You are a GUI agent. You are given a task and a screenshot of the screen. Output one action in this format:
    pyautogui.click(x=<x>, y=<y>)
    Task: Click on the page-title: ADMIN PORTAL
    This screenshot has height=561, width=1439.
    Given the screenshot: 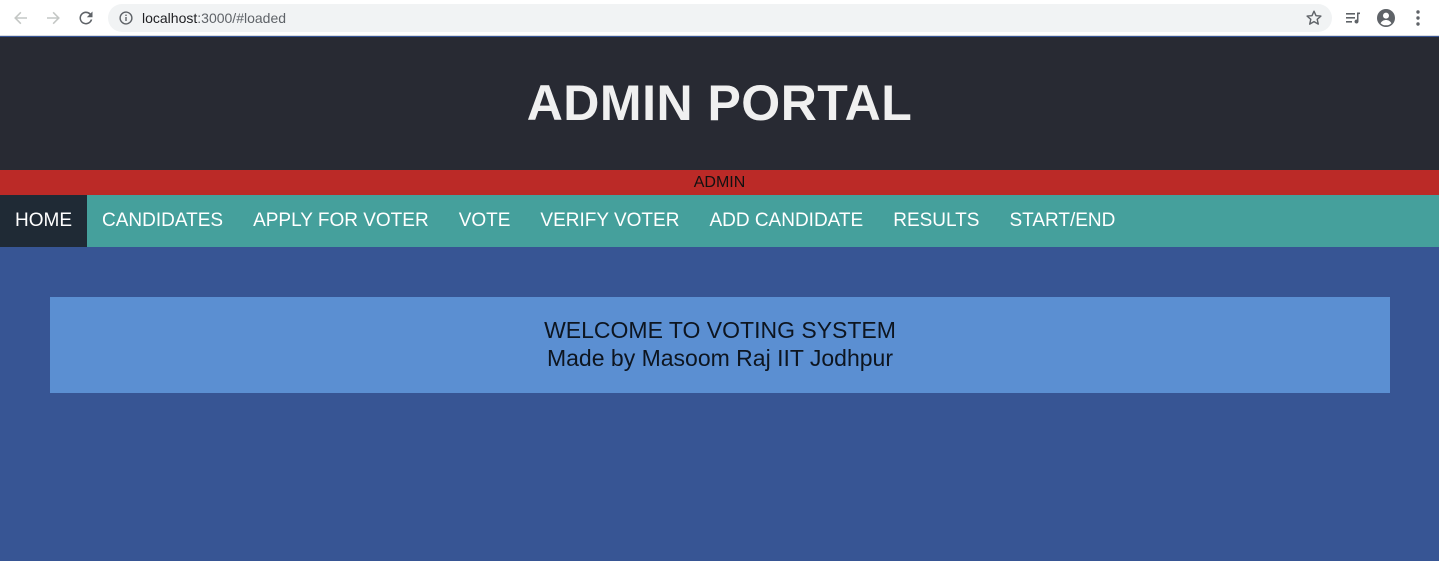 What is the action you would take?
    pyautogui.click(x=719, y=102)
    